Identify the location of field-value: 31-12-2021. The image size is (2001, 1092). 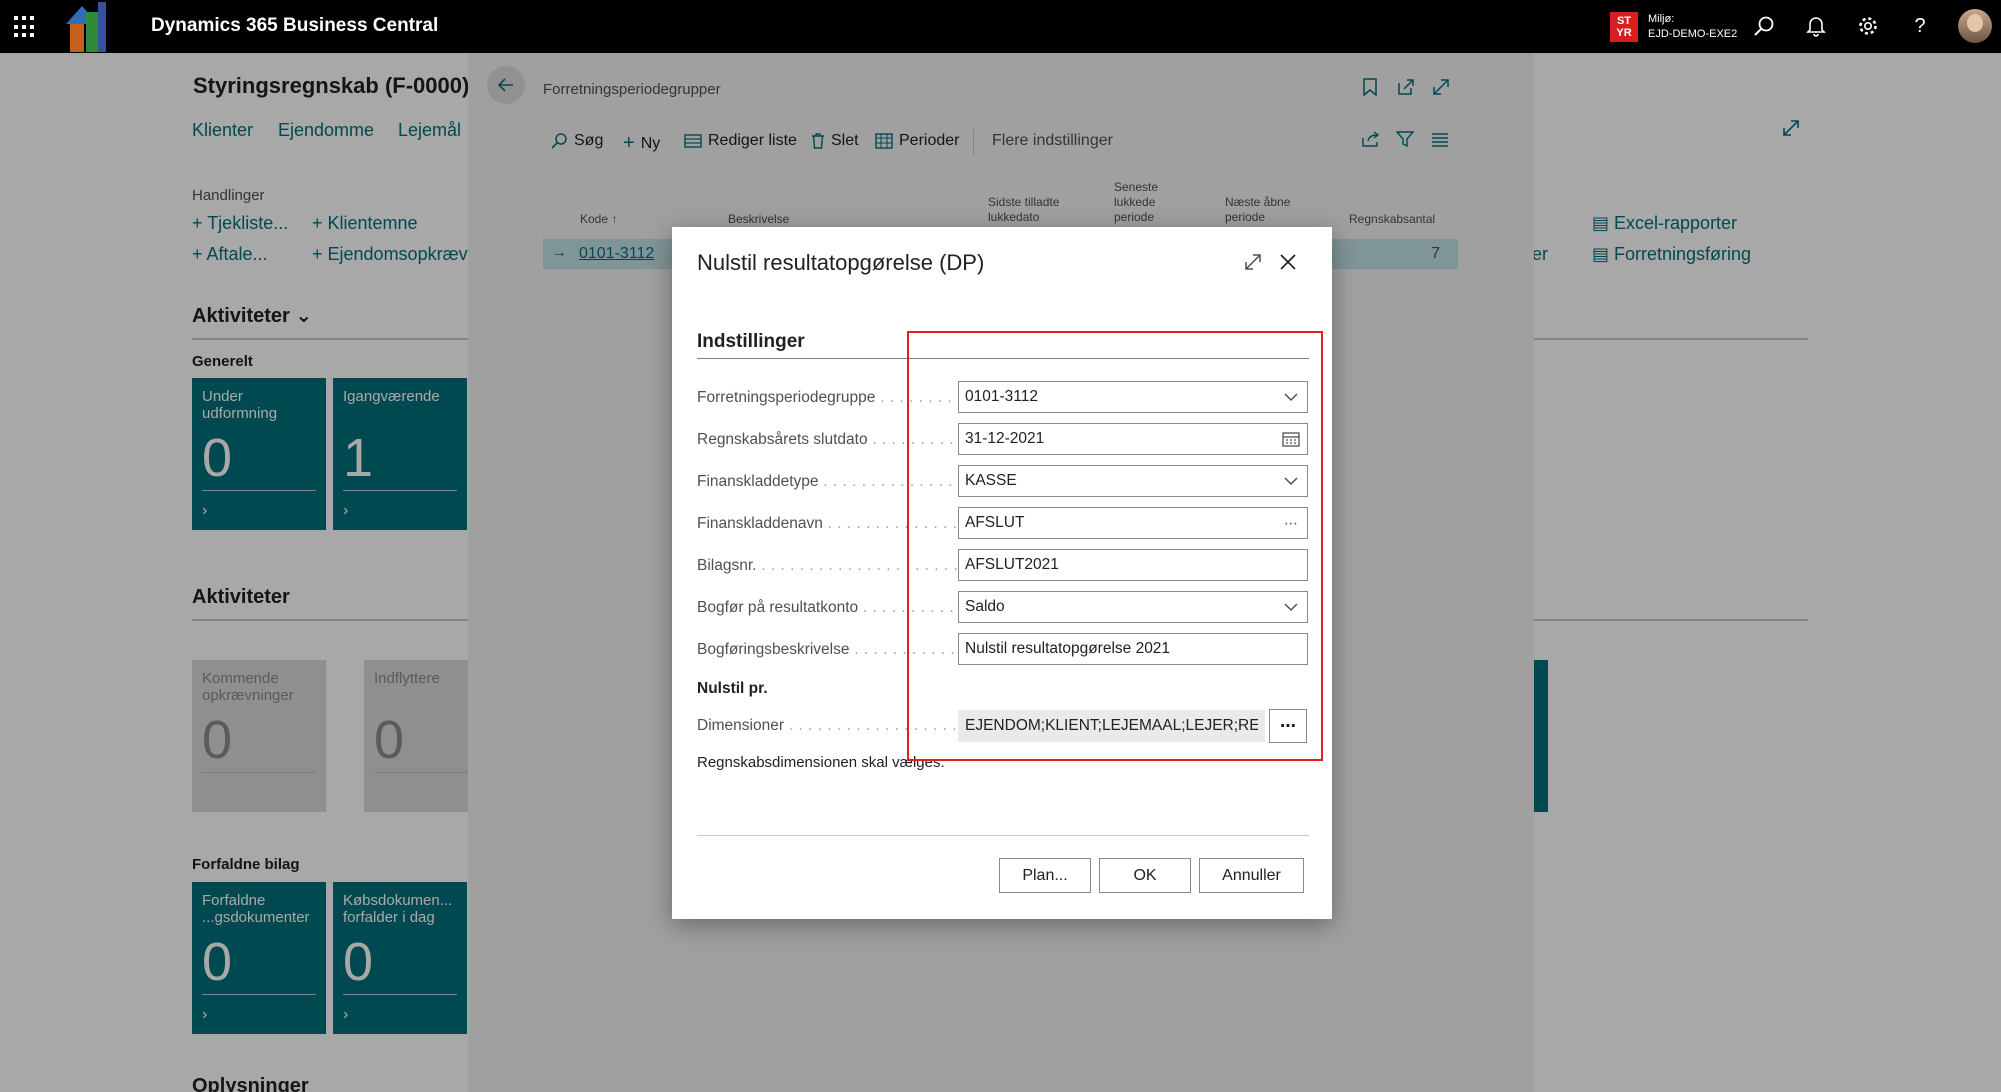
(1005, 438).